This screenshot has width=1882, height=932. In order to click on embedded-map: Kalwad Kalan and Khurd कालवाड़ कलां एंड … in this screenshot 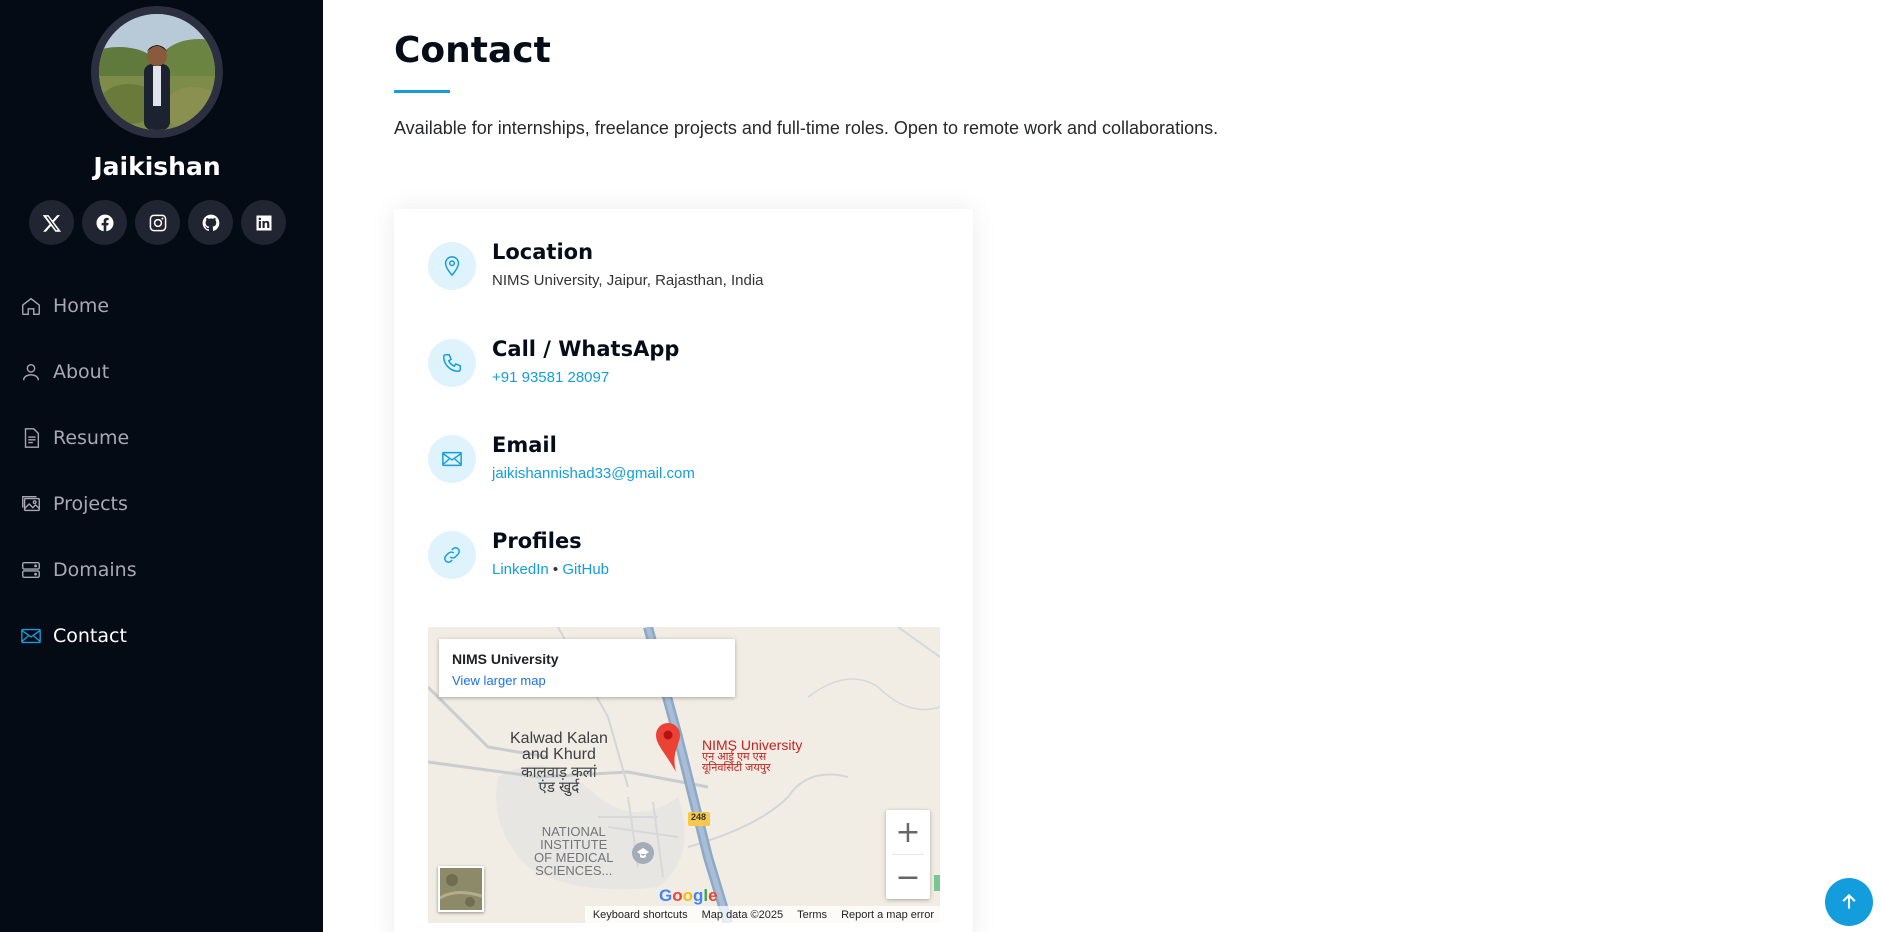, I will do `click(684, 775)`.